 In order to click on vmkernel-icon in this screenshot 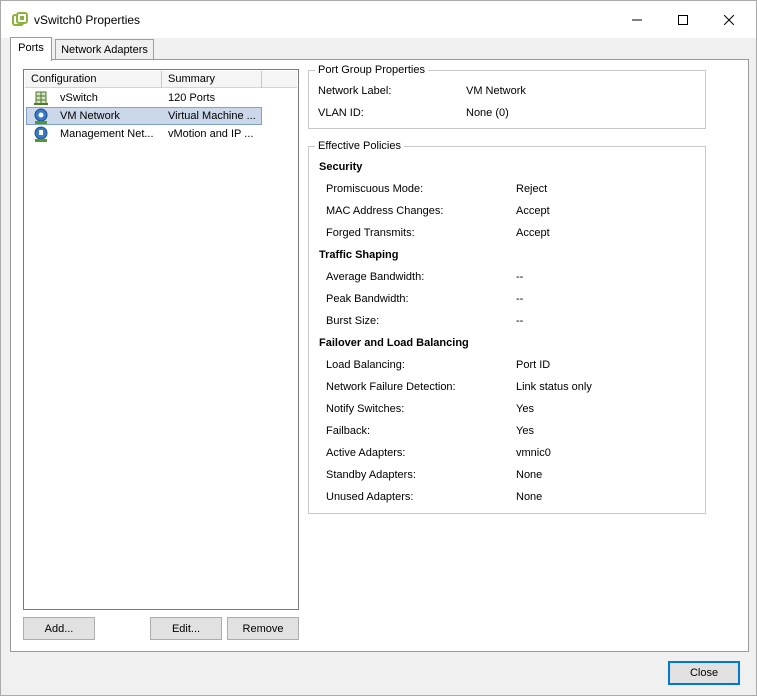, I will do `click(41, 134)`.